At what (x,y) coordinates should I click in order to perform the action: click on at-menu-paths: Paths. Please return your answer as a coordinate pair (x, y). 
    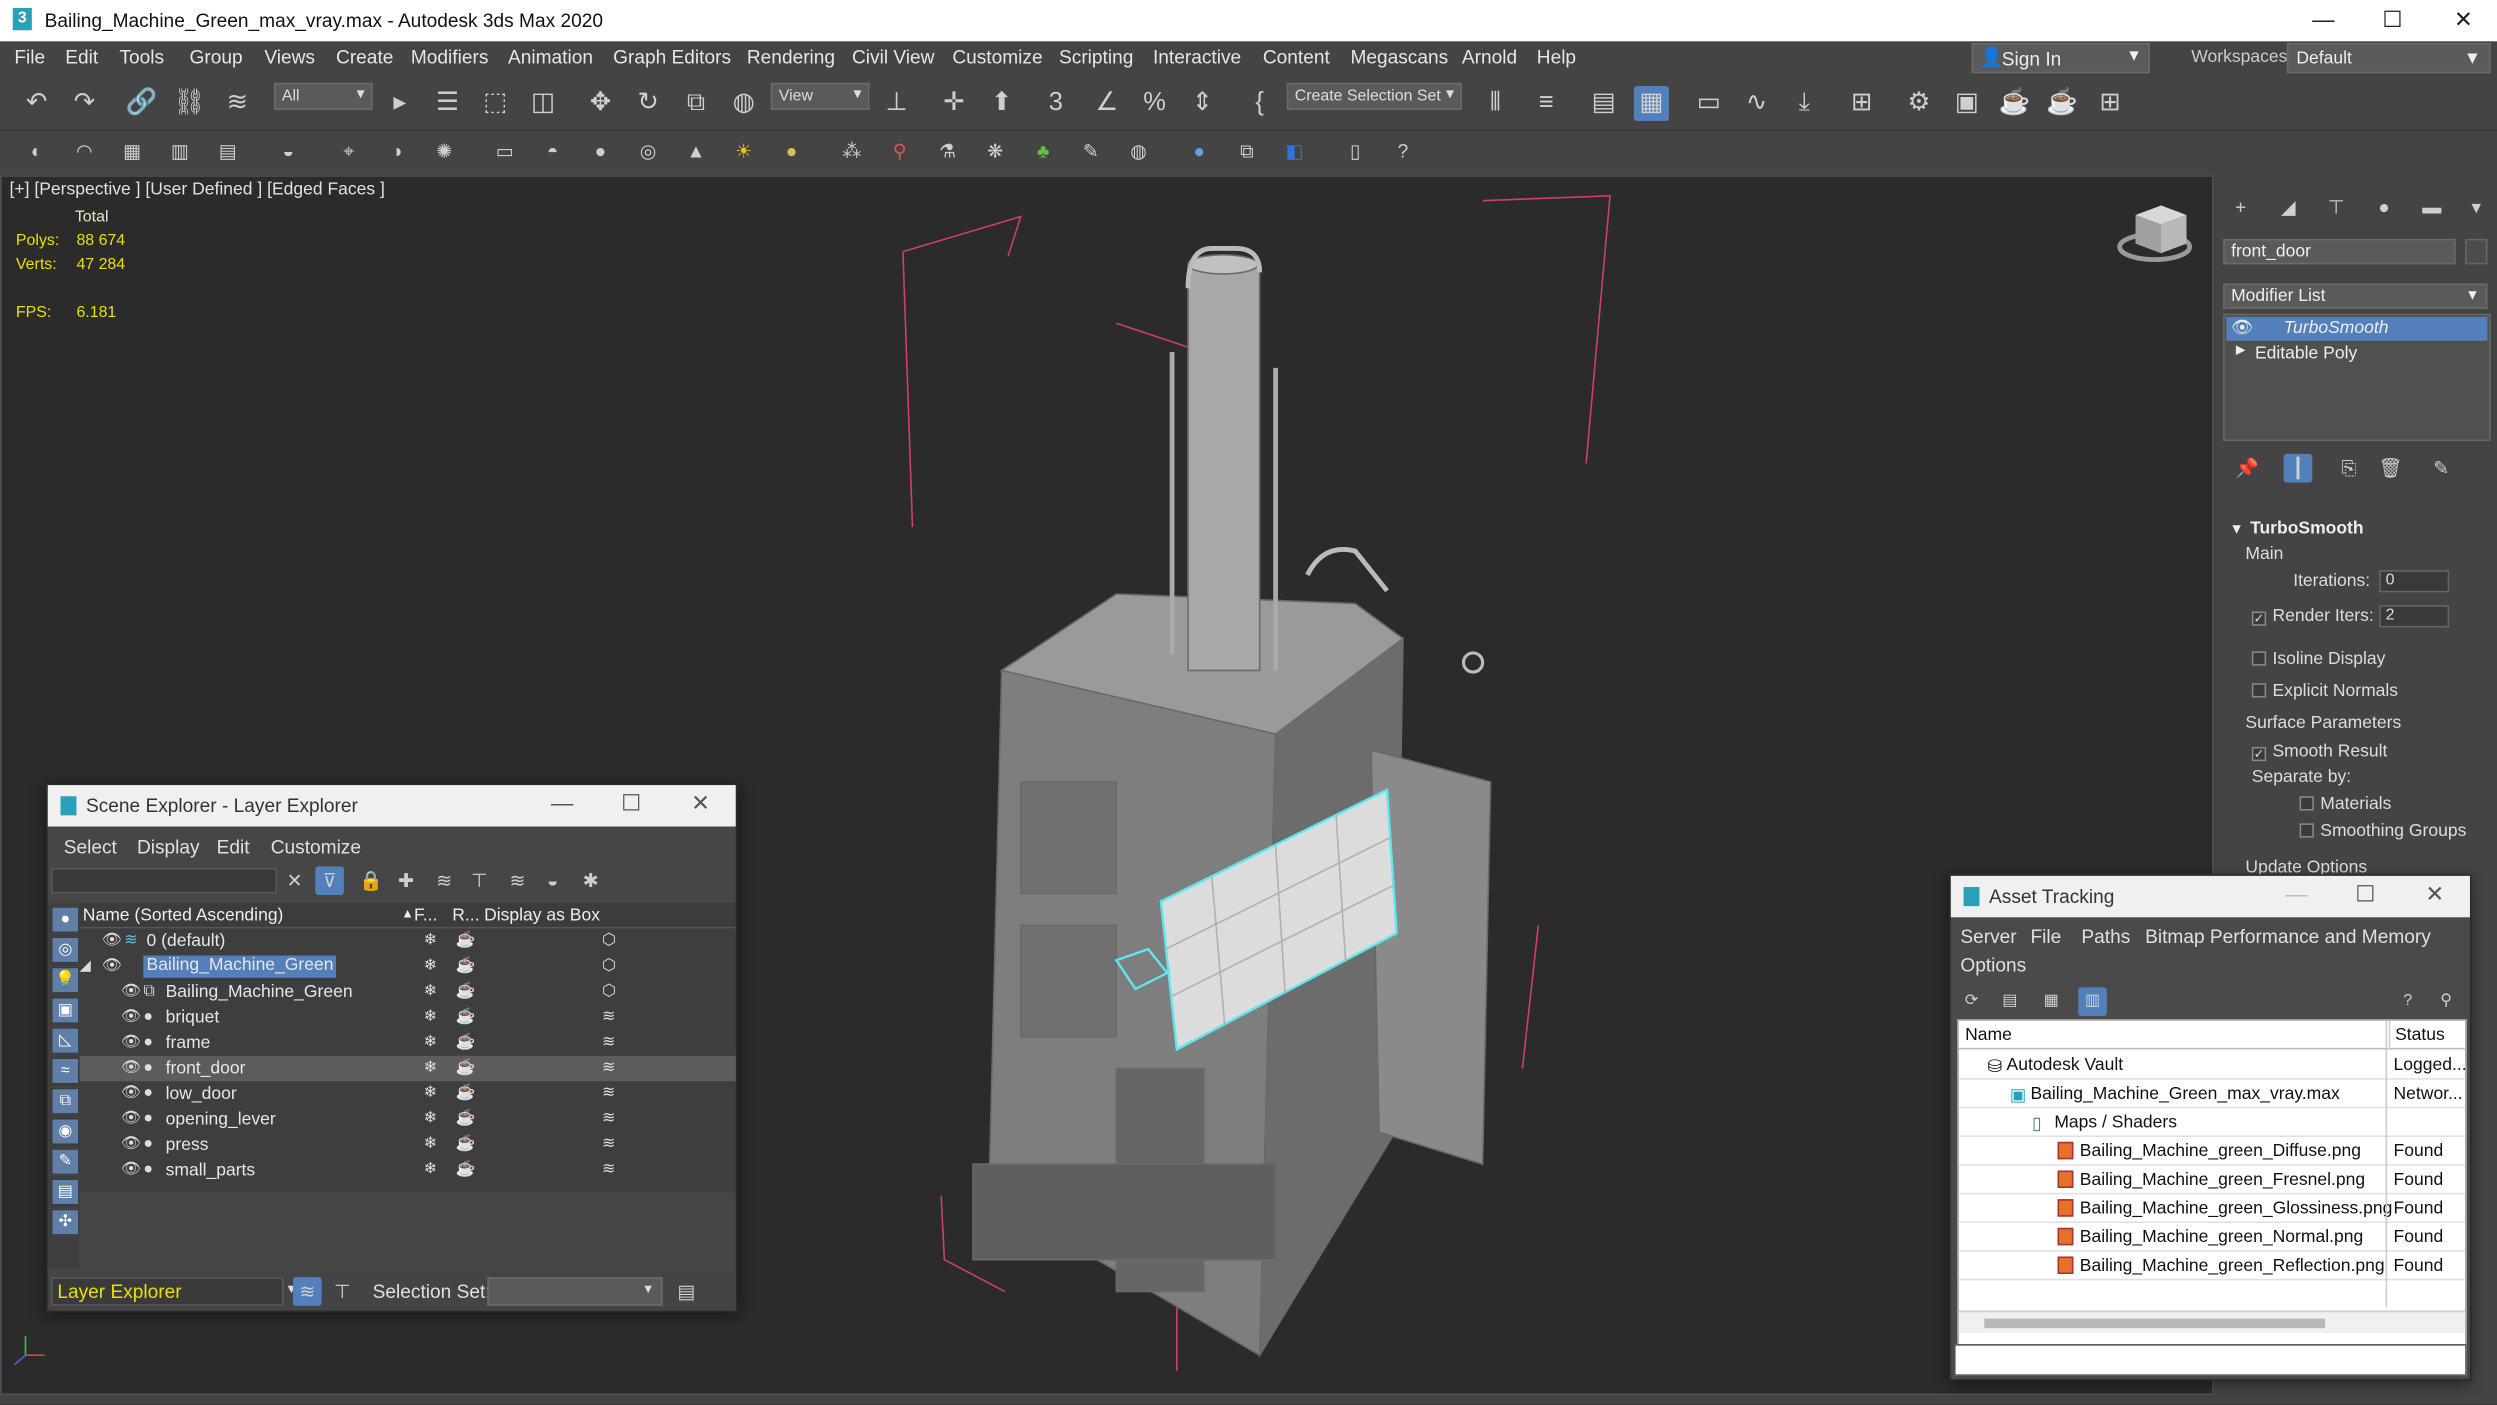
    Looking at the image, I should click on (2105, 936).